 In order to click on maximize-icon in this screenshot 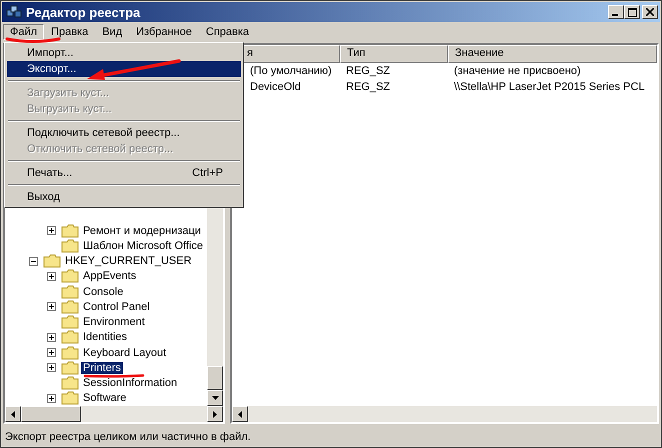, I will do `click(632, 12)`.